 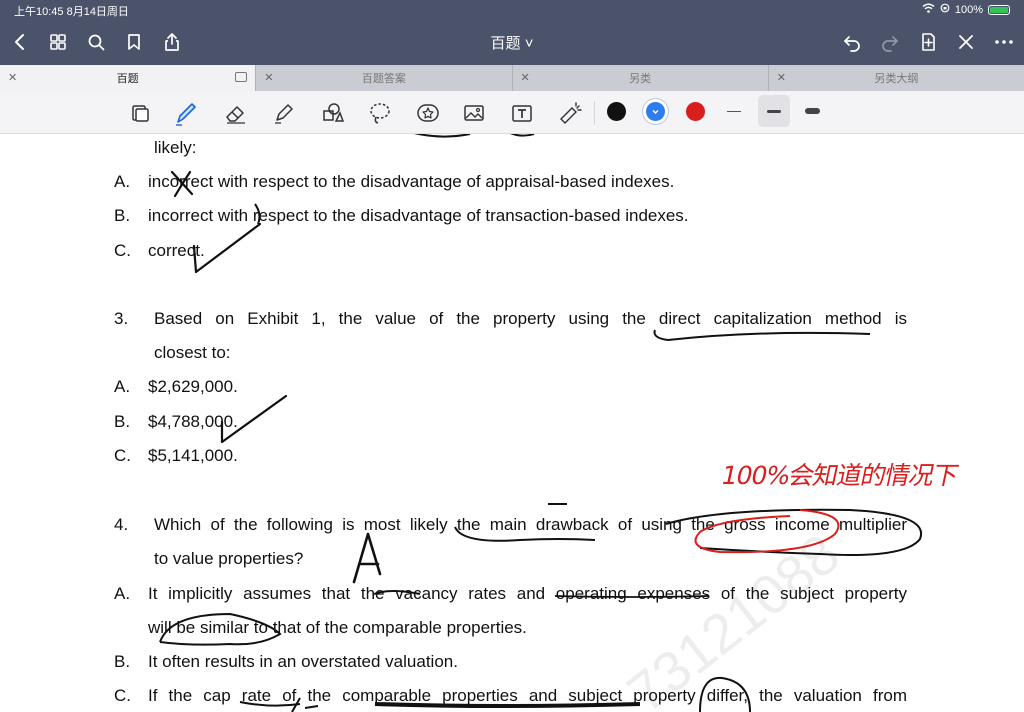 What do you see at coordinates (762, 335) in the screenshot?
I see `underline-mark` at bounding box center [762, 335].